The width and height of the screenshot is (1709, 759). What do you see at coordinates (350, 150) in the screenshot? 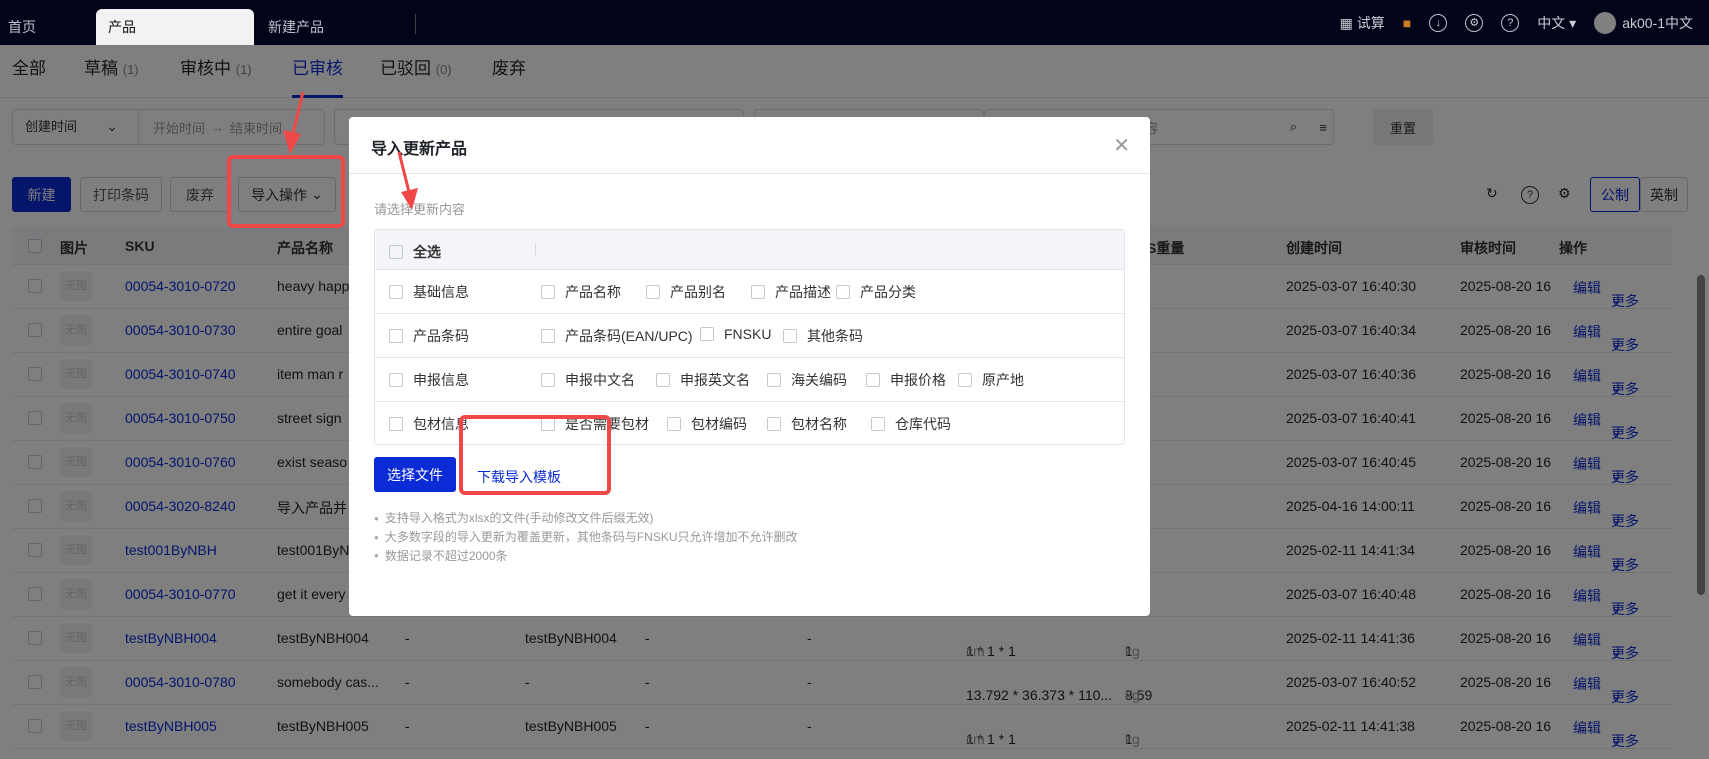
I see `annotation-arrows` at bounding box center [350, 150].